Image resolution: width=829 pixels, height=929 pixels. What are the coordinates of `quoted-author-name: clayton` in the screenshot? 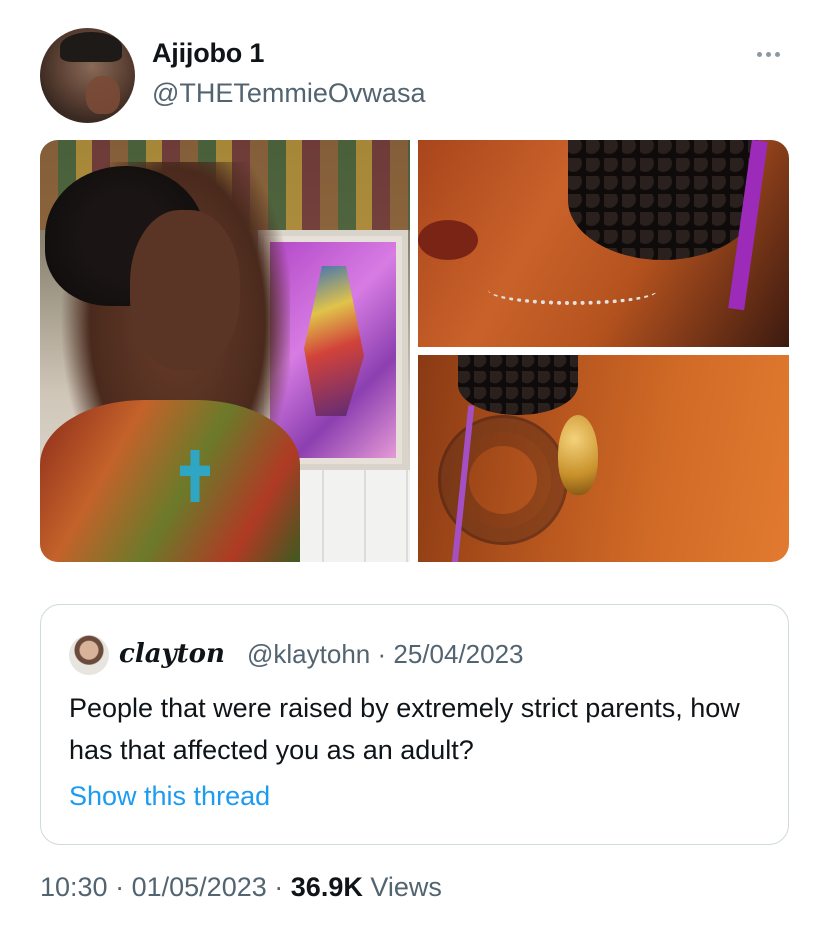 It's located at (172, 654).